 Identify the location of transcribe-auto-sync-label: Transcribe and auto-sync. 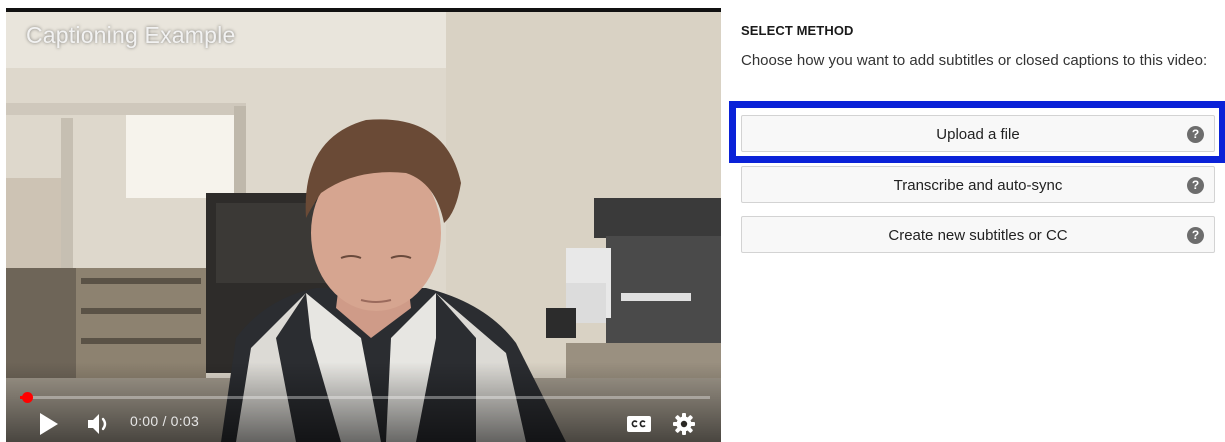
(978, 185).